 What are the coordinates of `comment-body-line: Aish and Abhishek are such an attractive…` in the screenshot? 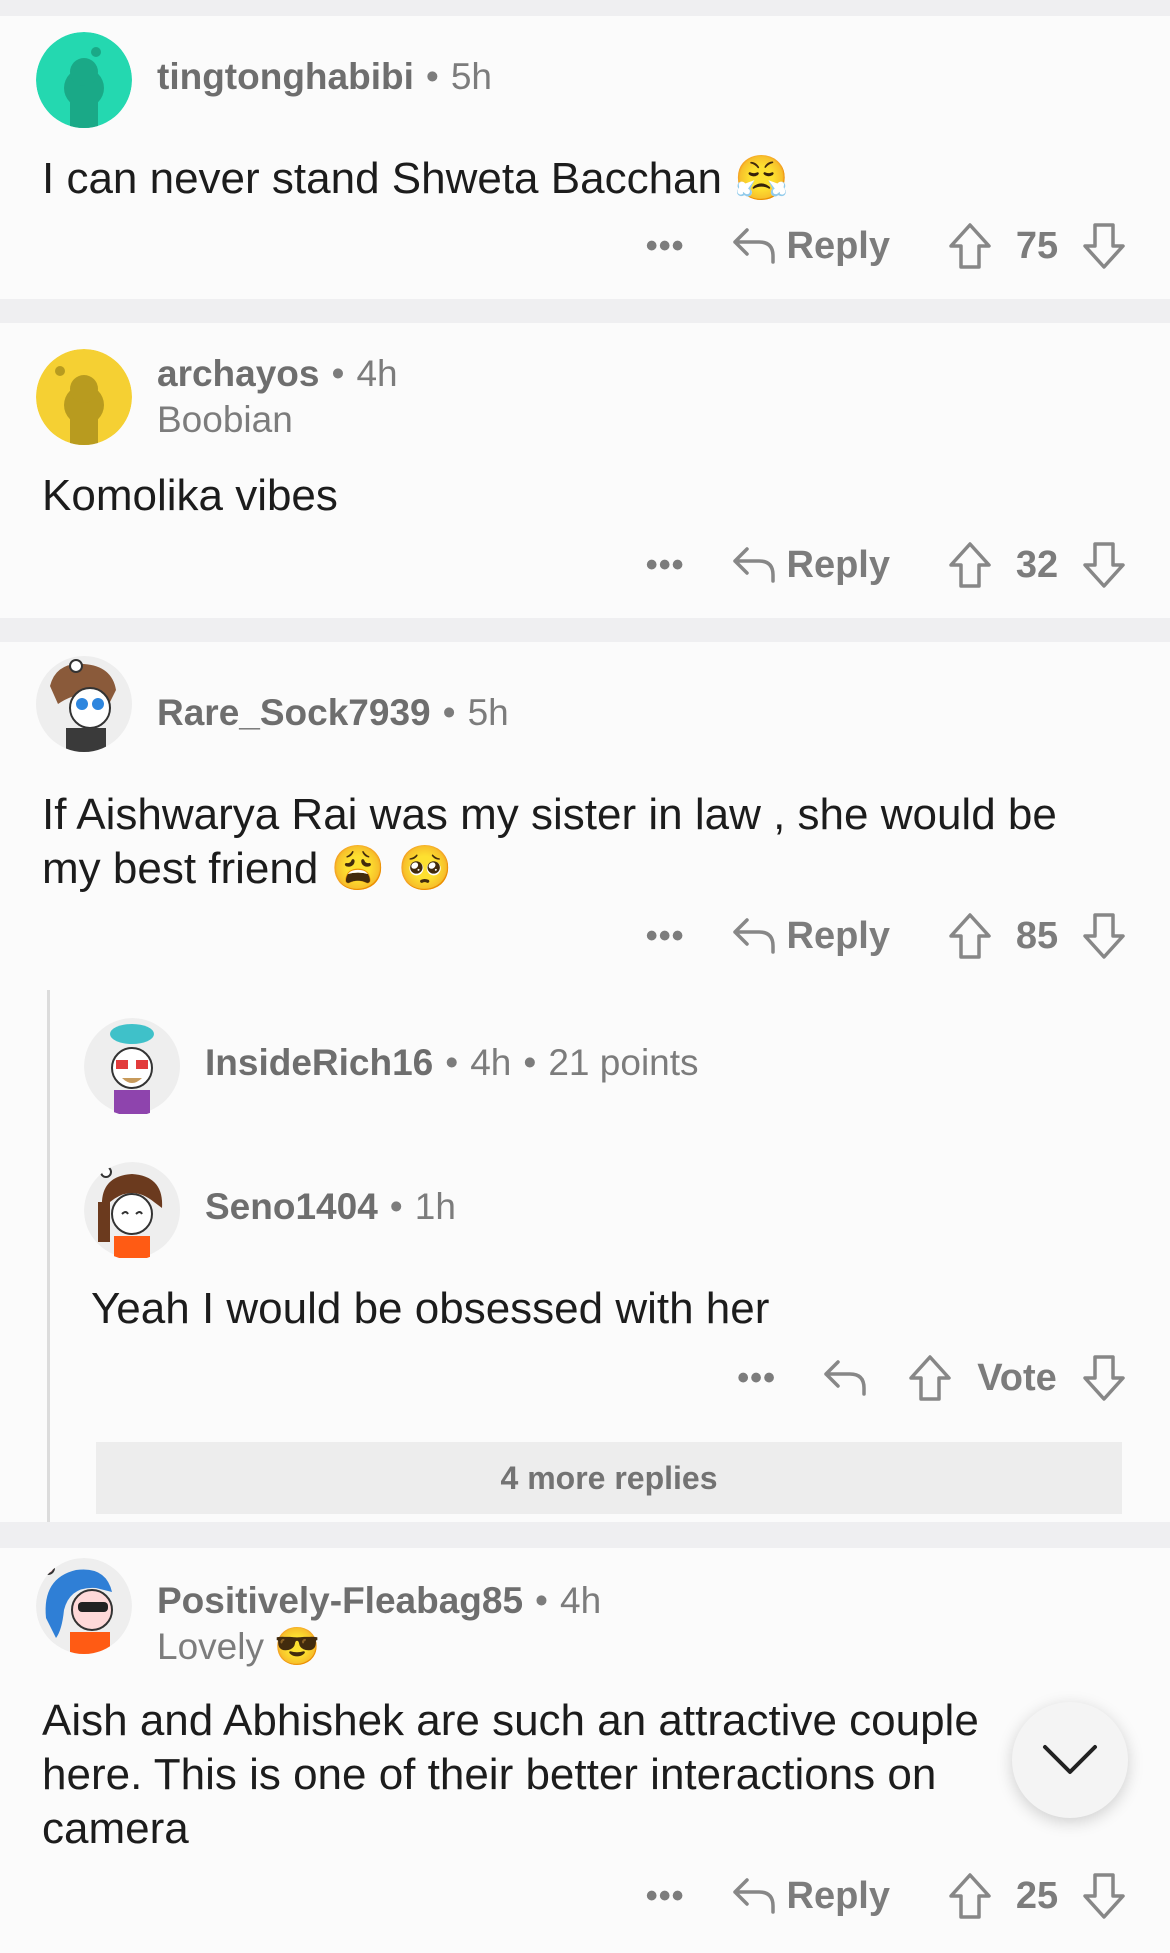 It's located at (510, 1720).